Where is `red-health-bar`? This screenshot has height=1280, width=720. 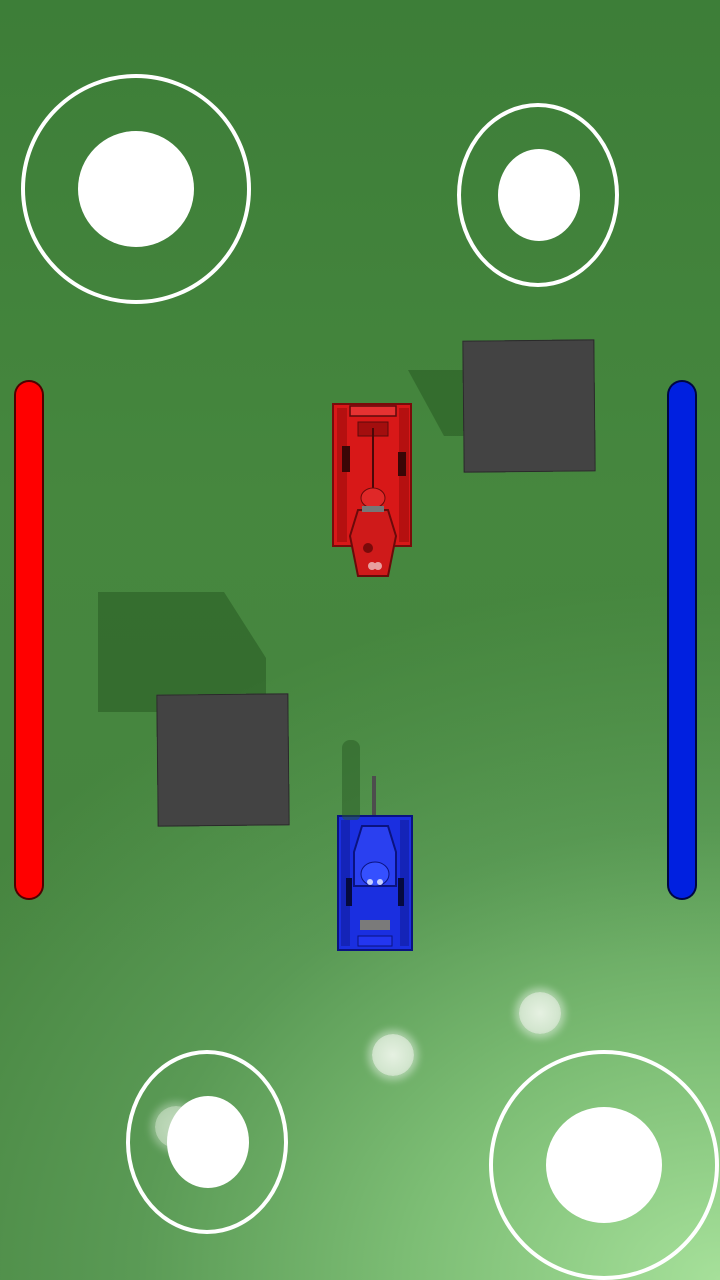
red-health-bar is located at coordinates (29, 640).